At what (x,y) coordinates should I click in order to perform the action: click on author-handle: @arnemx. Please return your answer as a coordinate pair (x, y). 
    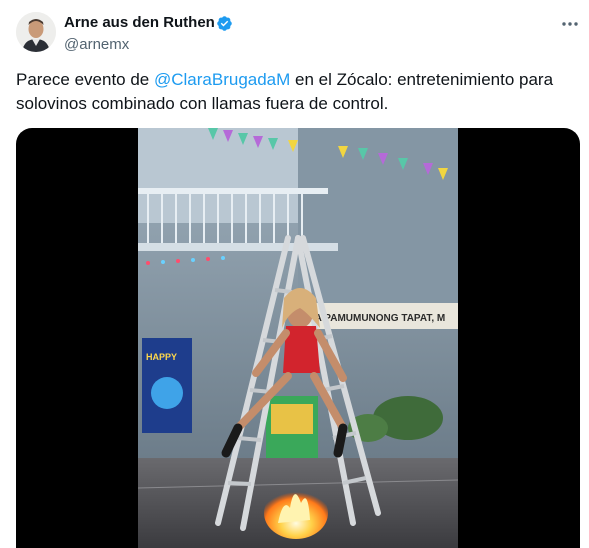
    Looking at the image, I should click on (96, 45).